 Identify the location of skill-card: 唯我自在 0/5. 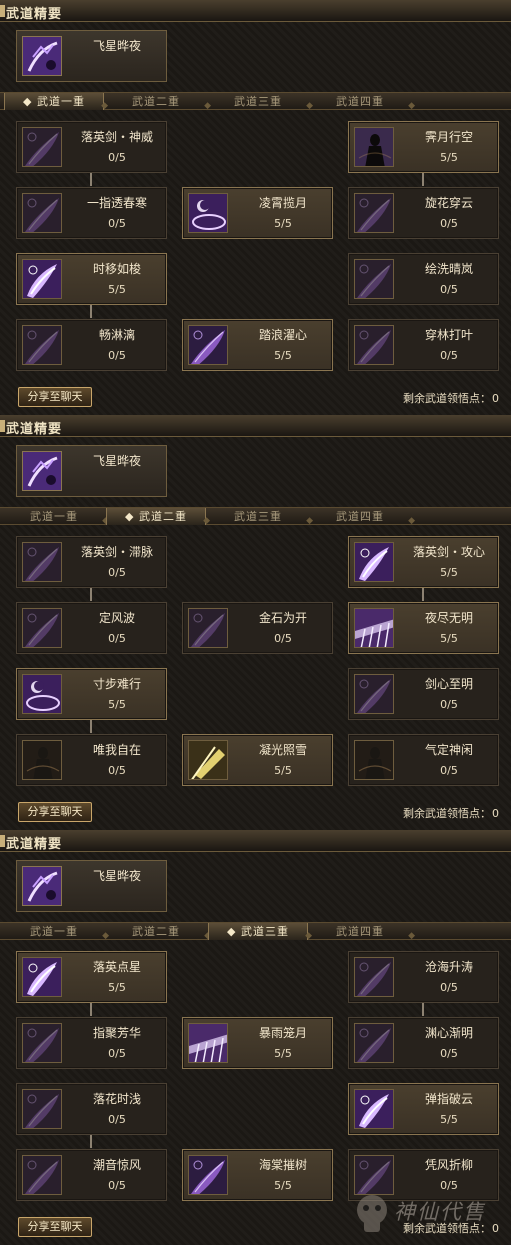
(91, 760).